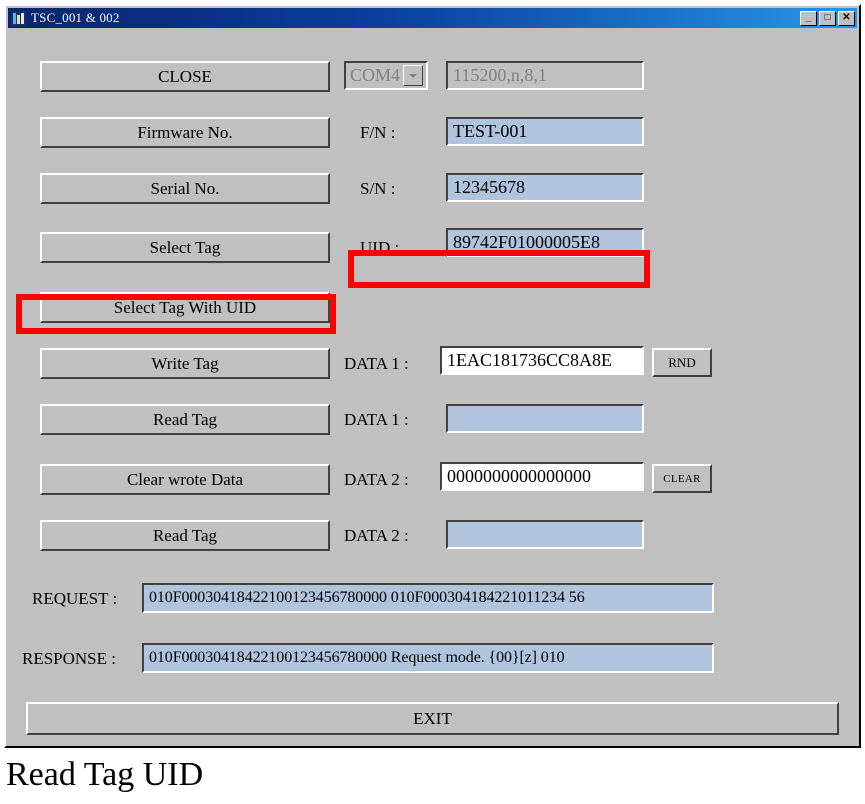 This screenshot has height=804, width=865. I want to click on data2-write-label: DATA 2 :, so click(376, 479).